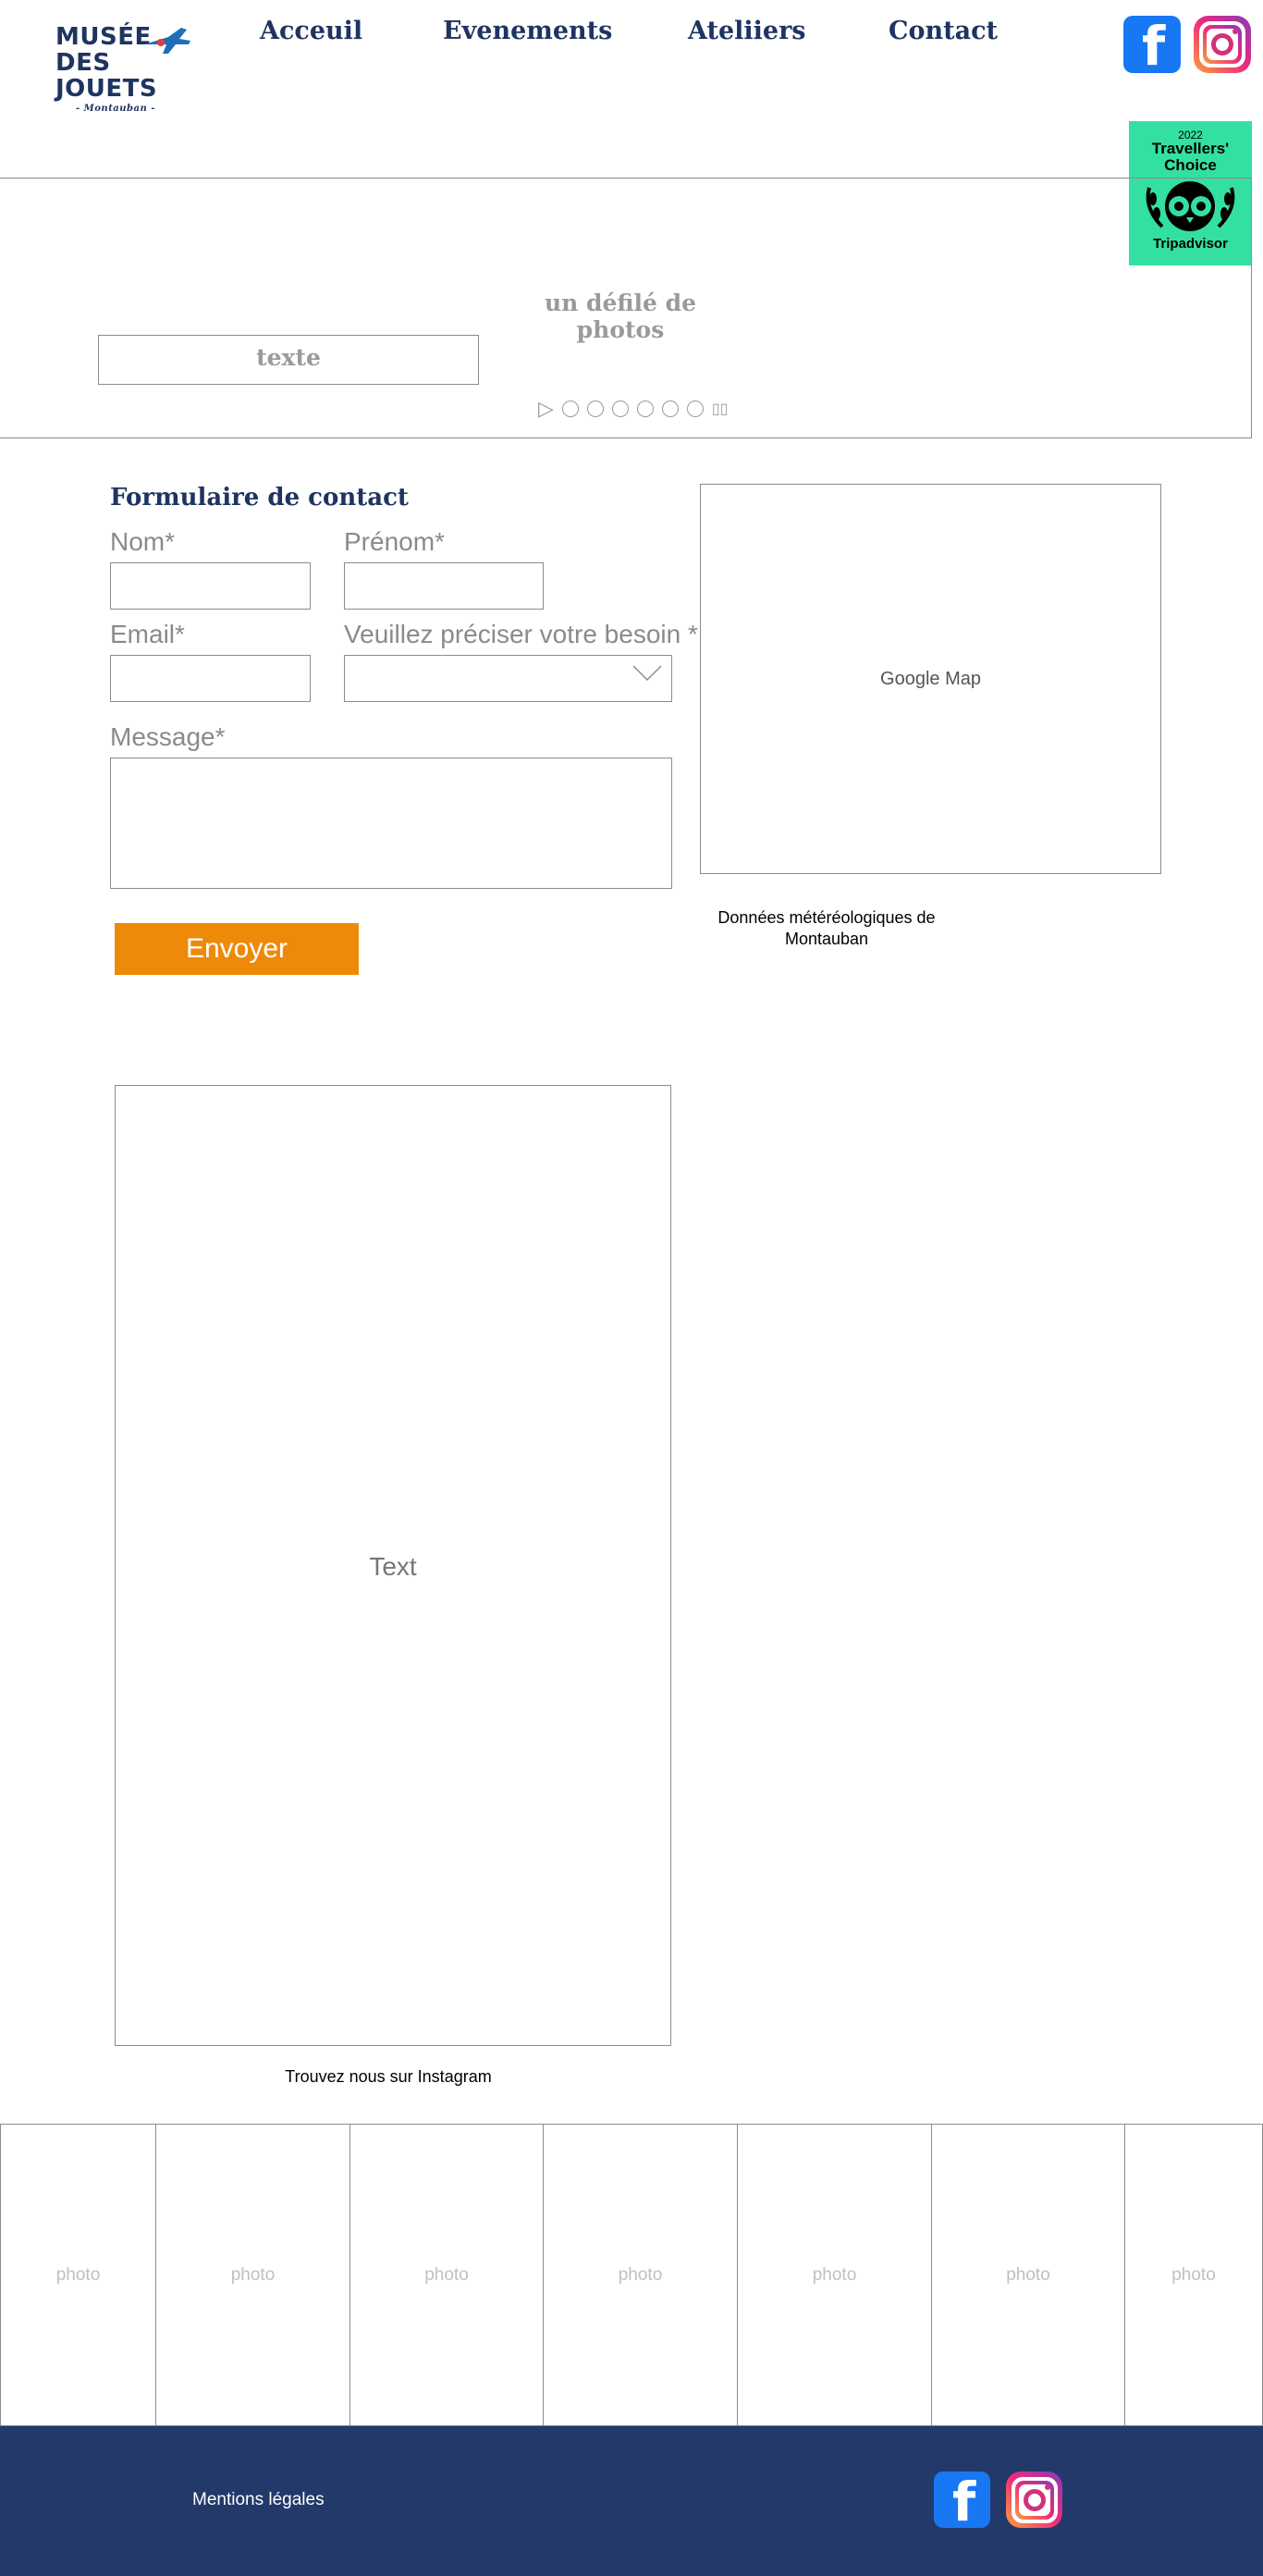 This screenshot has width=1263, height=2576. What do you see at coordinates (106, 76) in the screenshot?
I see `logo-line-2: DES JOUETS` at bounding box center [106, 76].